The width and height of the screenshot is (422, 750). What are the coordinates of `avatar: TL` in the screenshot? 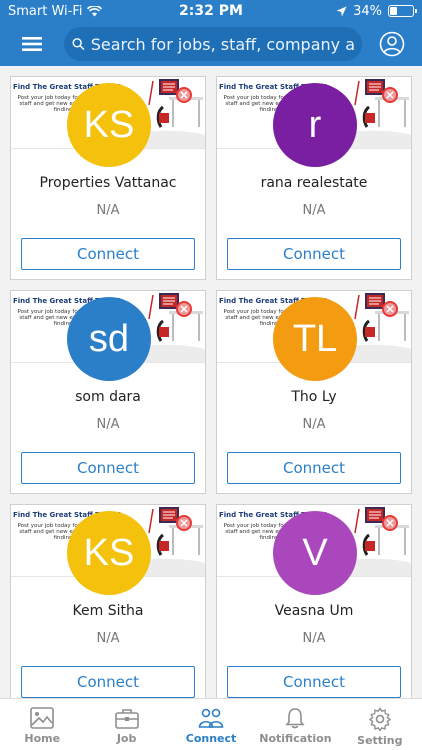 It's located at (315, 339).